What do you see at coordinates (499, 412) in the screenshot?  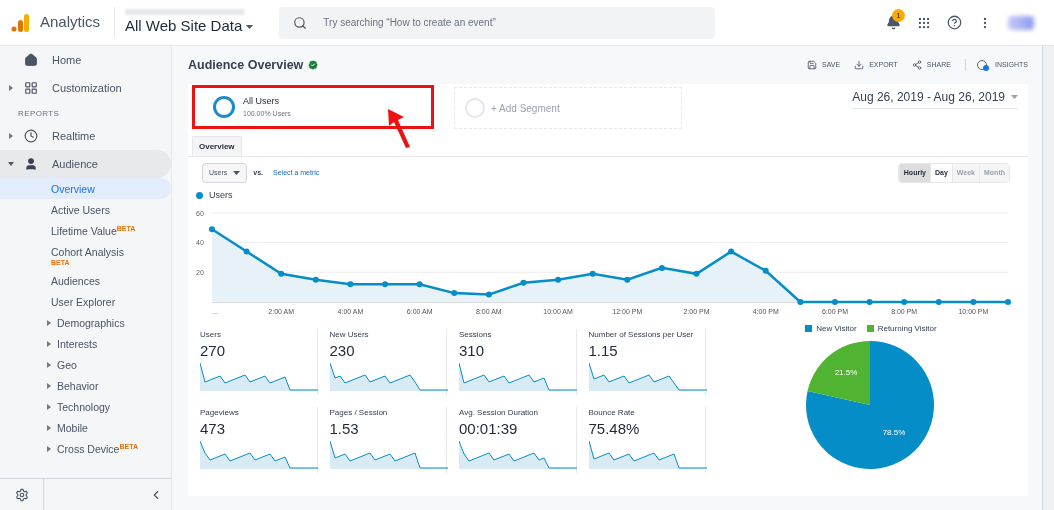 I see `metric-label: Avg. Session Duration` at bounding box center [499, 412].